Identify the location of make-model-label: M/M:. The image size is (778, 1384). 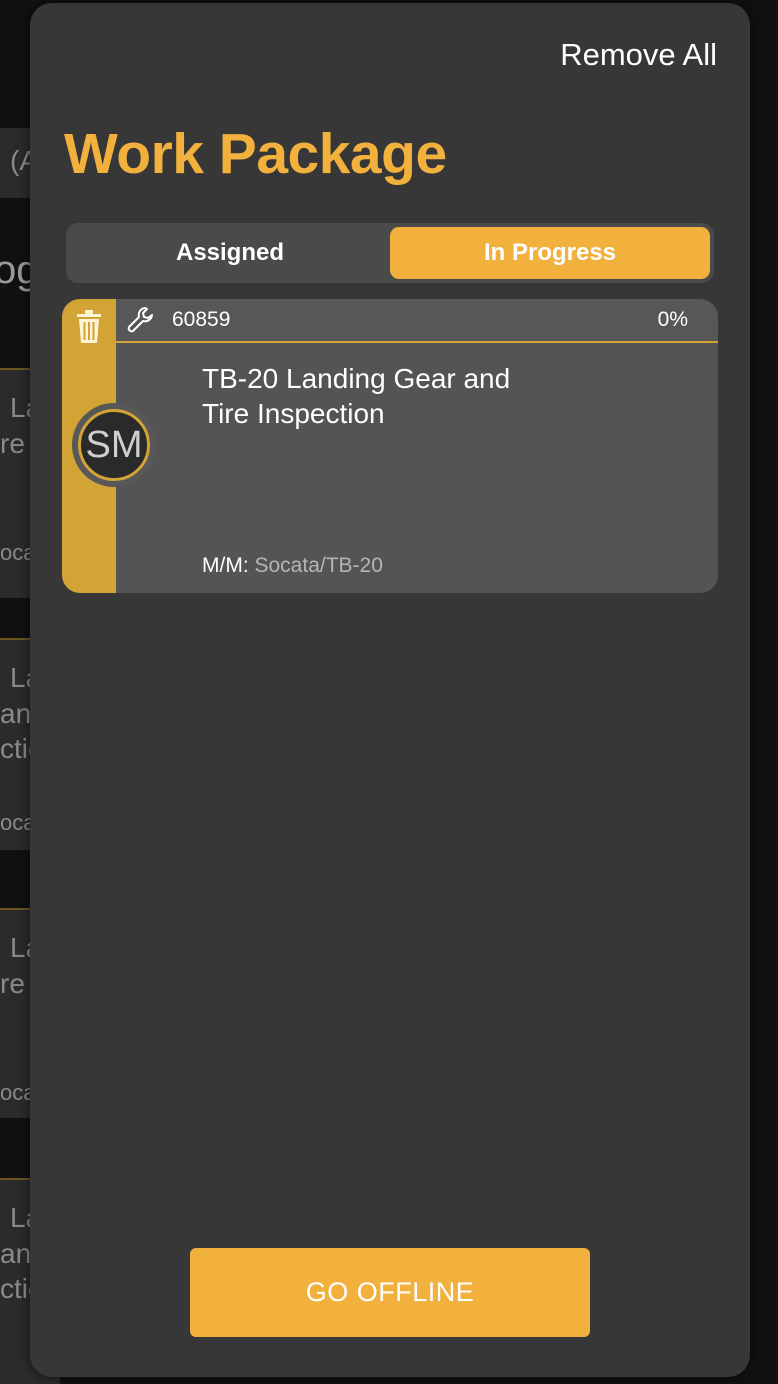
(225, 565).